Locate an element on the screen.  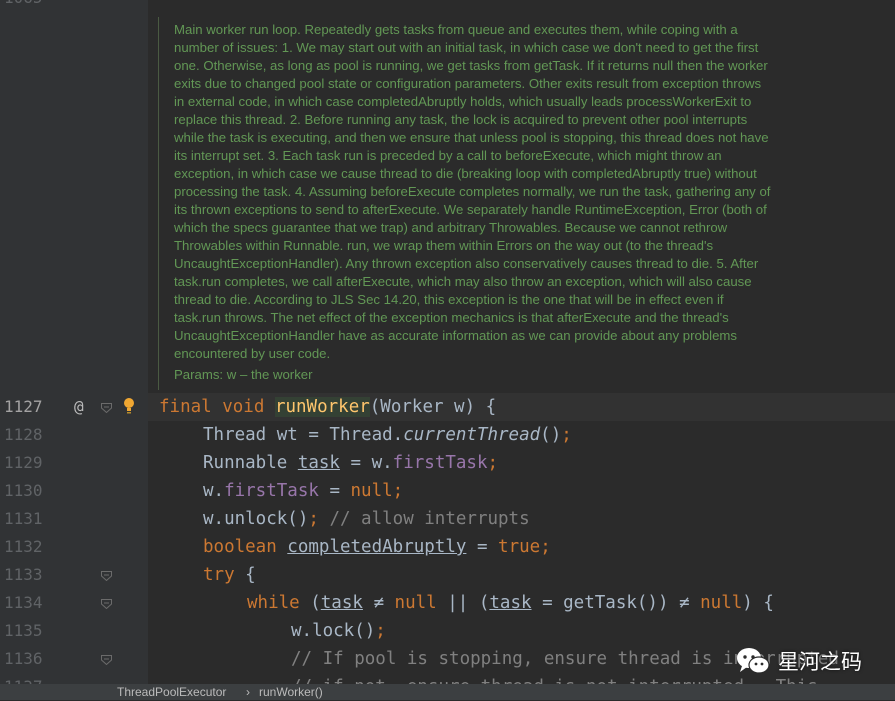
code-text: ( is located at coordinates (310, 603).